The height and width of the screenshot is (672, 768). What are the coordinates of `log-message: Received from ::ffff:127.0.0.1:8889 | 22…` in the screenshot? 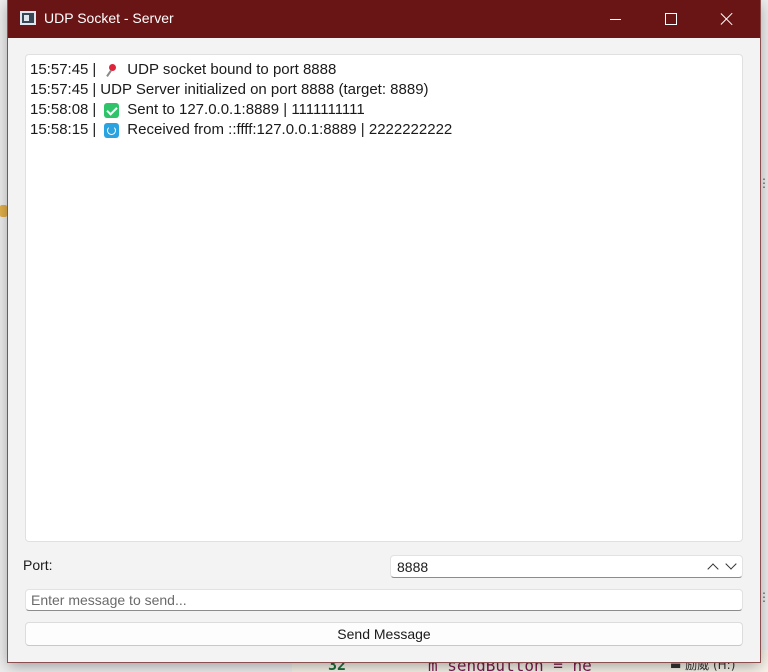 It's located at (290, 129).